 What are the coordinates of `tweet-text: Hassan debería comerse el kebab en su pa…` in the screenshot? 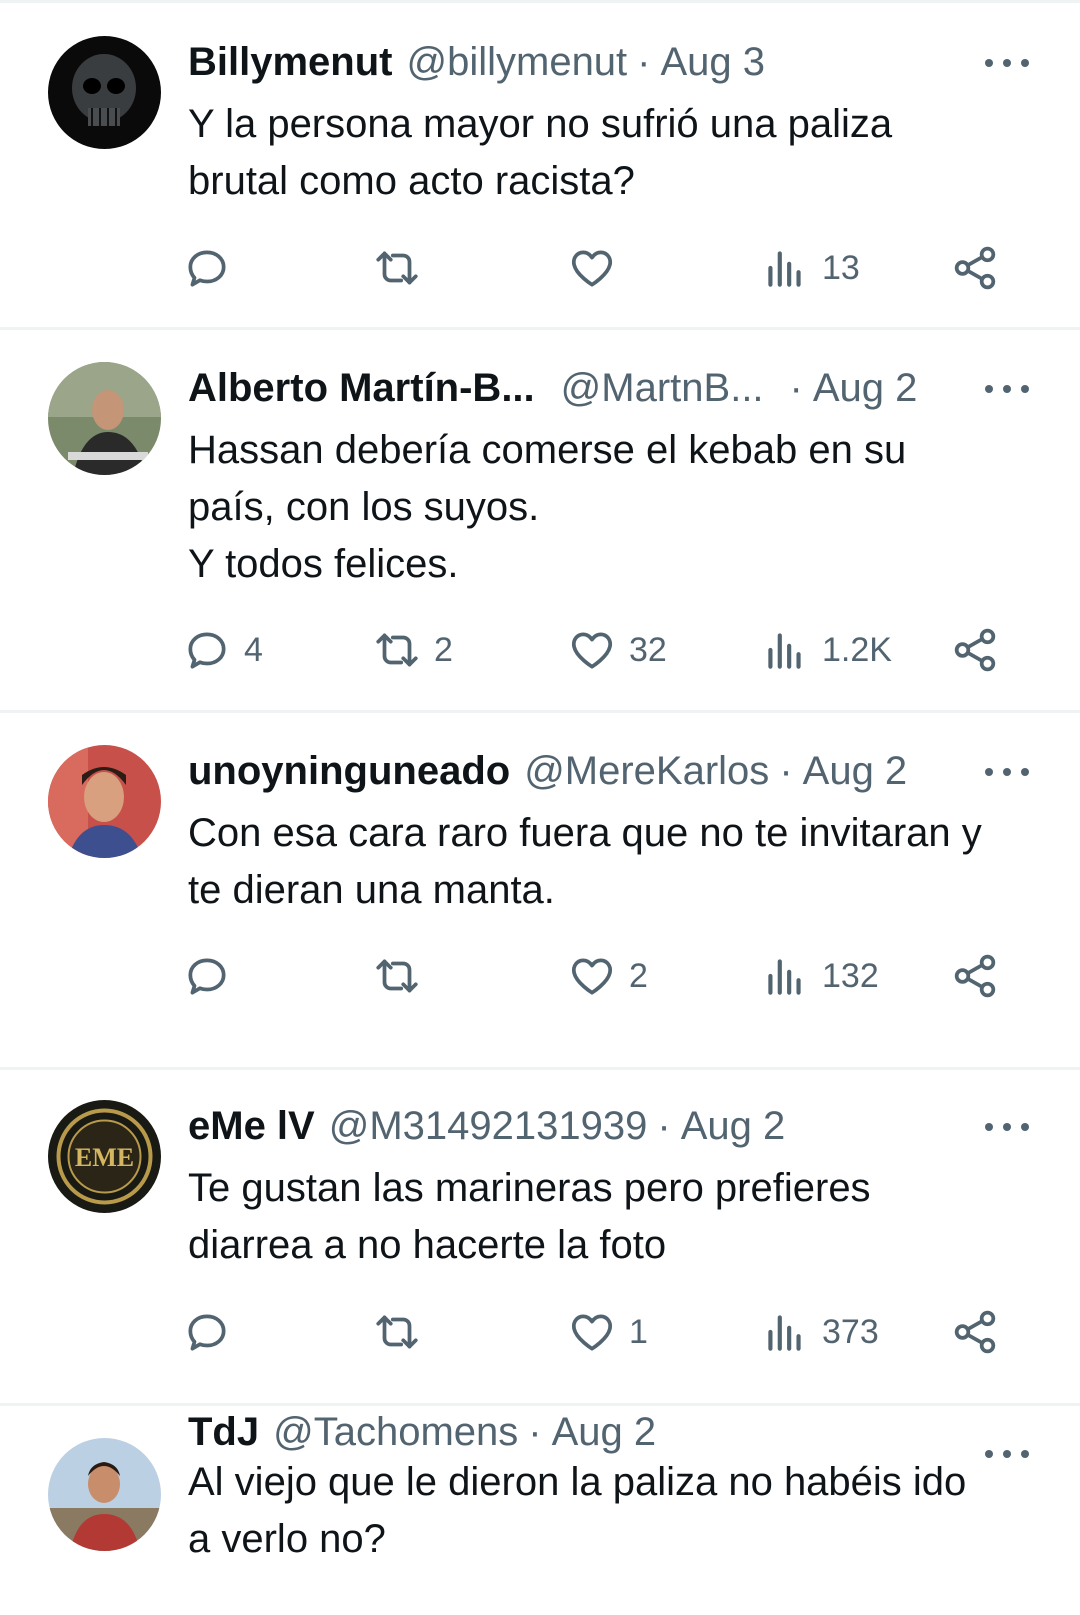 It's located at (547, 507).